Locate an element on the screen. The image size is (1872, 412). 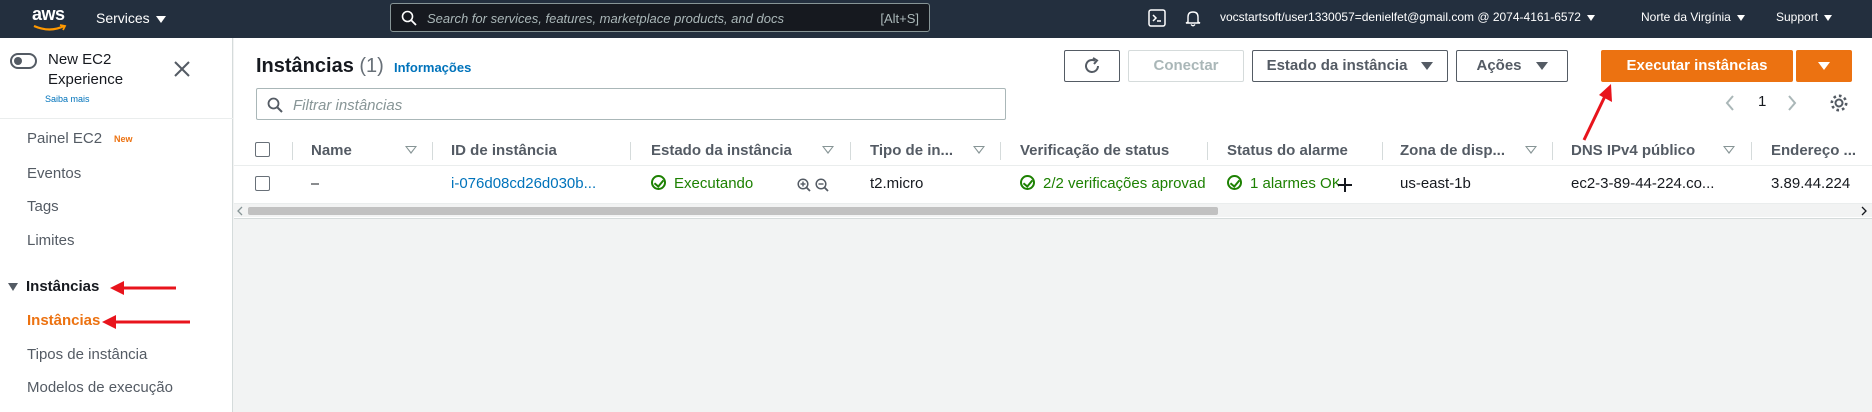
select-all-checkbox is located at coordinates (262, 149).